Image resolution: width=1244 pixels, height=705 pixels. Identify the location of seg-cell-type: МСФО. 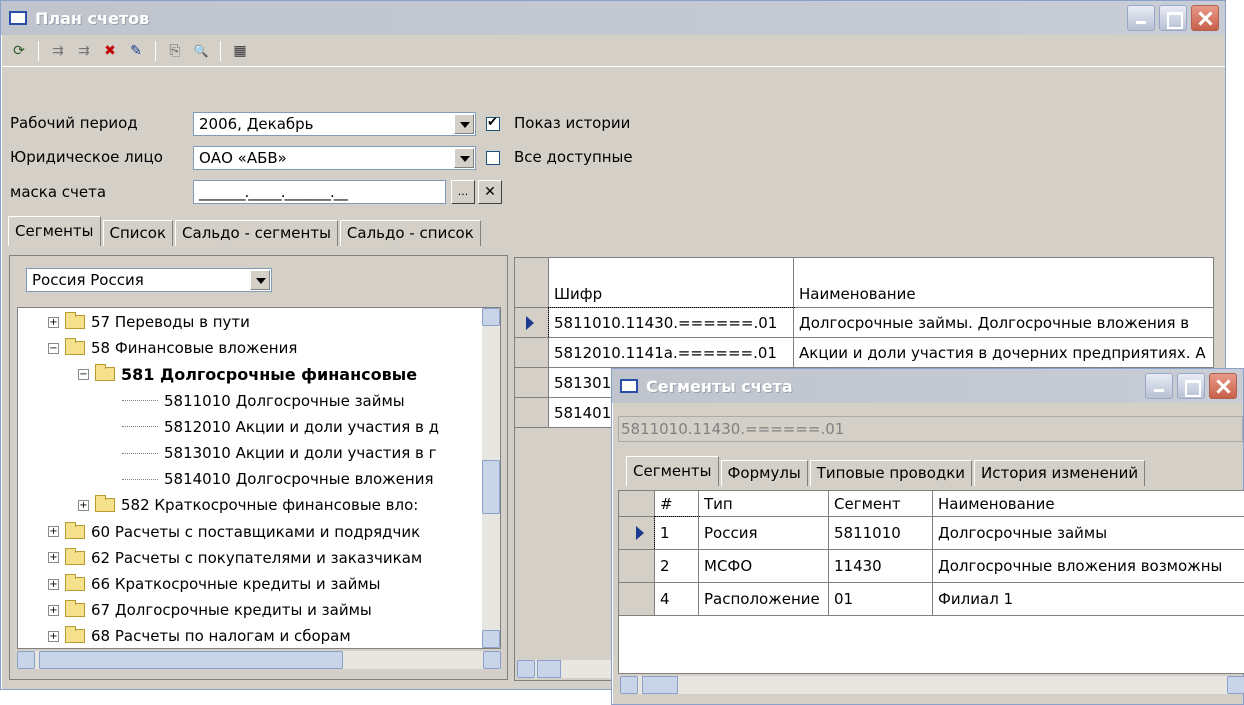
(764, 566).